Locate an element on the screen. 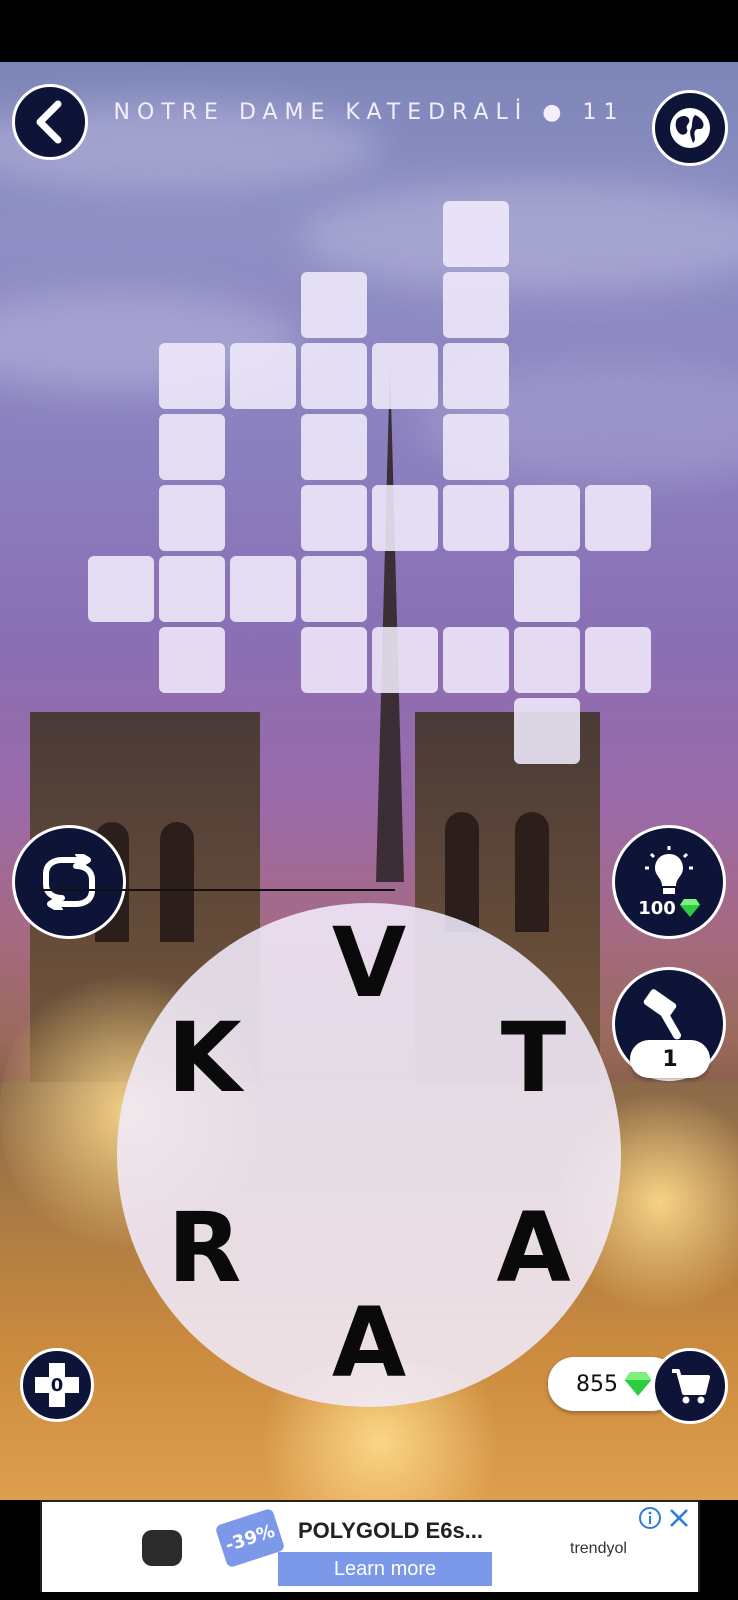 The image size is (738, 1600). ad-cta-button: Learn more is located at coordinates (385, 1569).